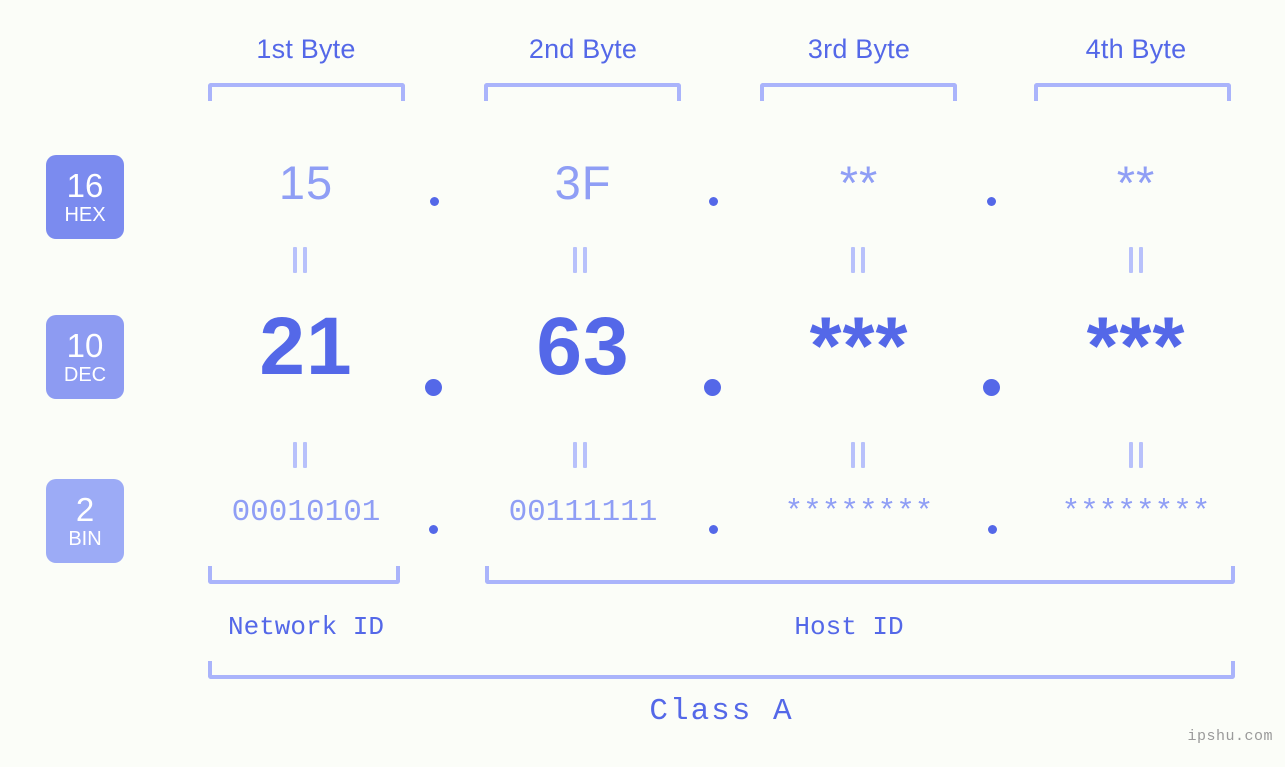  Describe the element at coordinates (849, 627) in the screenshot. I see `host-id-label: Host ID` at that location.